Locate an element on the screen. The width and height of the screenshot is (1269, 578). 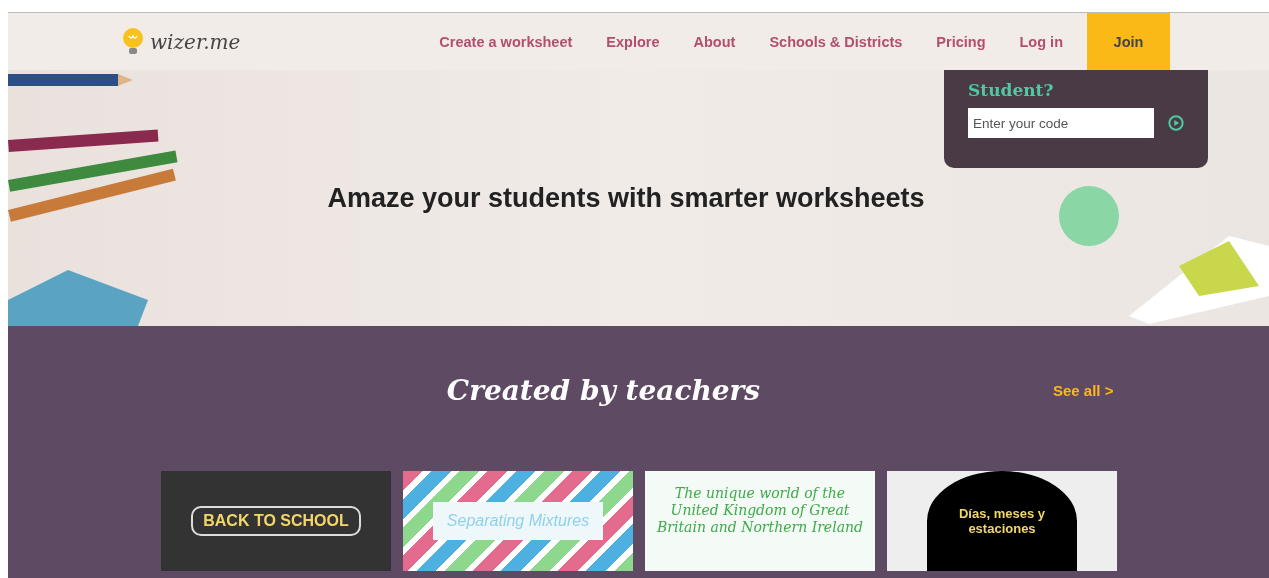
see-all-link: See all > is located at coordinates (1083, 390).